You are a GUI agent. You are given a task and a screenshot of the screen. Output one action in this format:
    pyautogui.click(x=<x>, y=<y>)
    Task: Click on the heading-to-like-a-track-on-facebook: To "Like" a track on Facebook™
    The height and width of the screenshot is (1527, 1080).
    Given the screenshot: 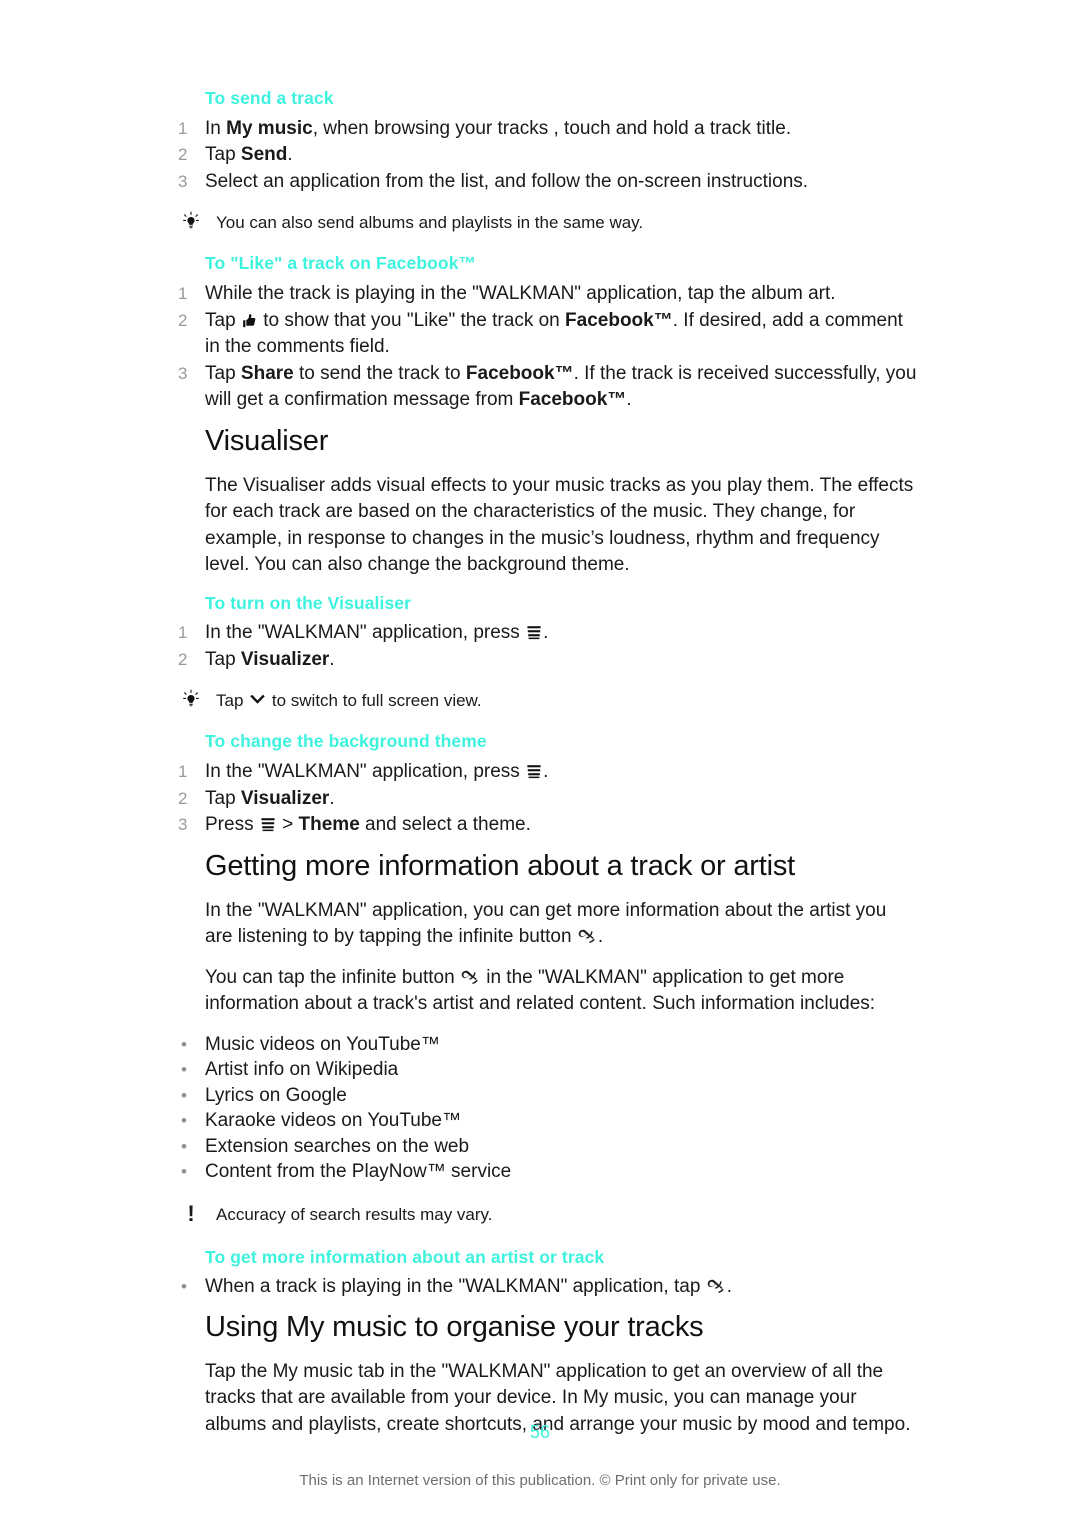 What is the action you would take?
    pyautogui.click(x=341, y=263)
    